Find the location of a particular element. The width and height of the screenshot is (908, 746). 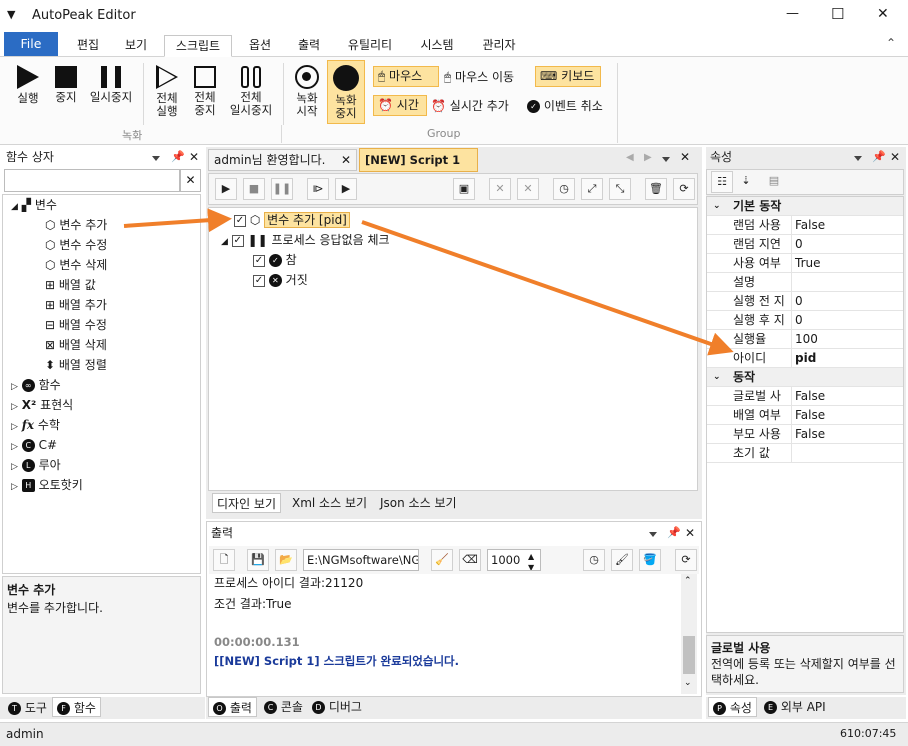

event-cancel-button: ✓ 이벤트 취소 is located at coordinates (565, 106).